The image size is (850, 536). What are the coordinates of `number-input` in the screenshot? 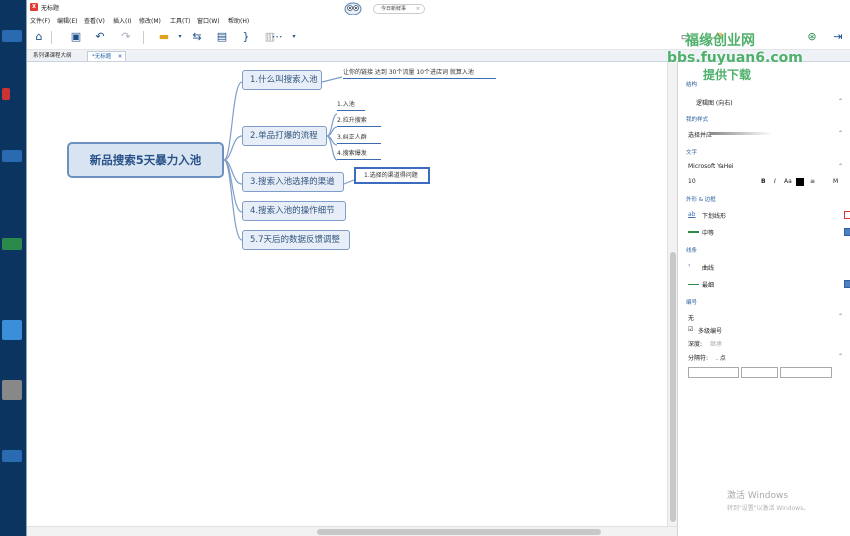 It's located at (759, 372).